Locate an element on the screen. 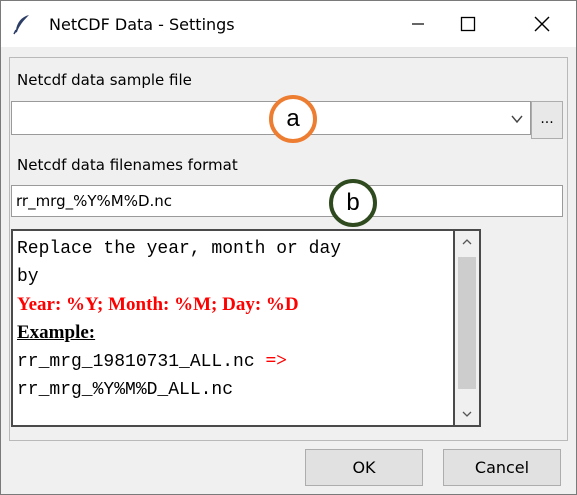 This screenshot has width=577, height=495. sample-file-label: Netcdf data sample file is located at coordinates (104, 80).